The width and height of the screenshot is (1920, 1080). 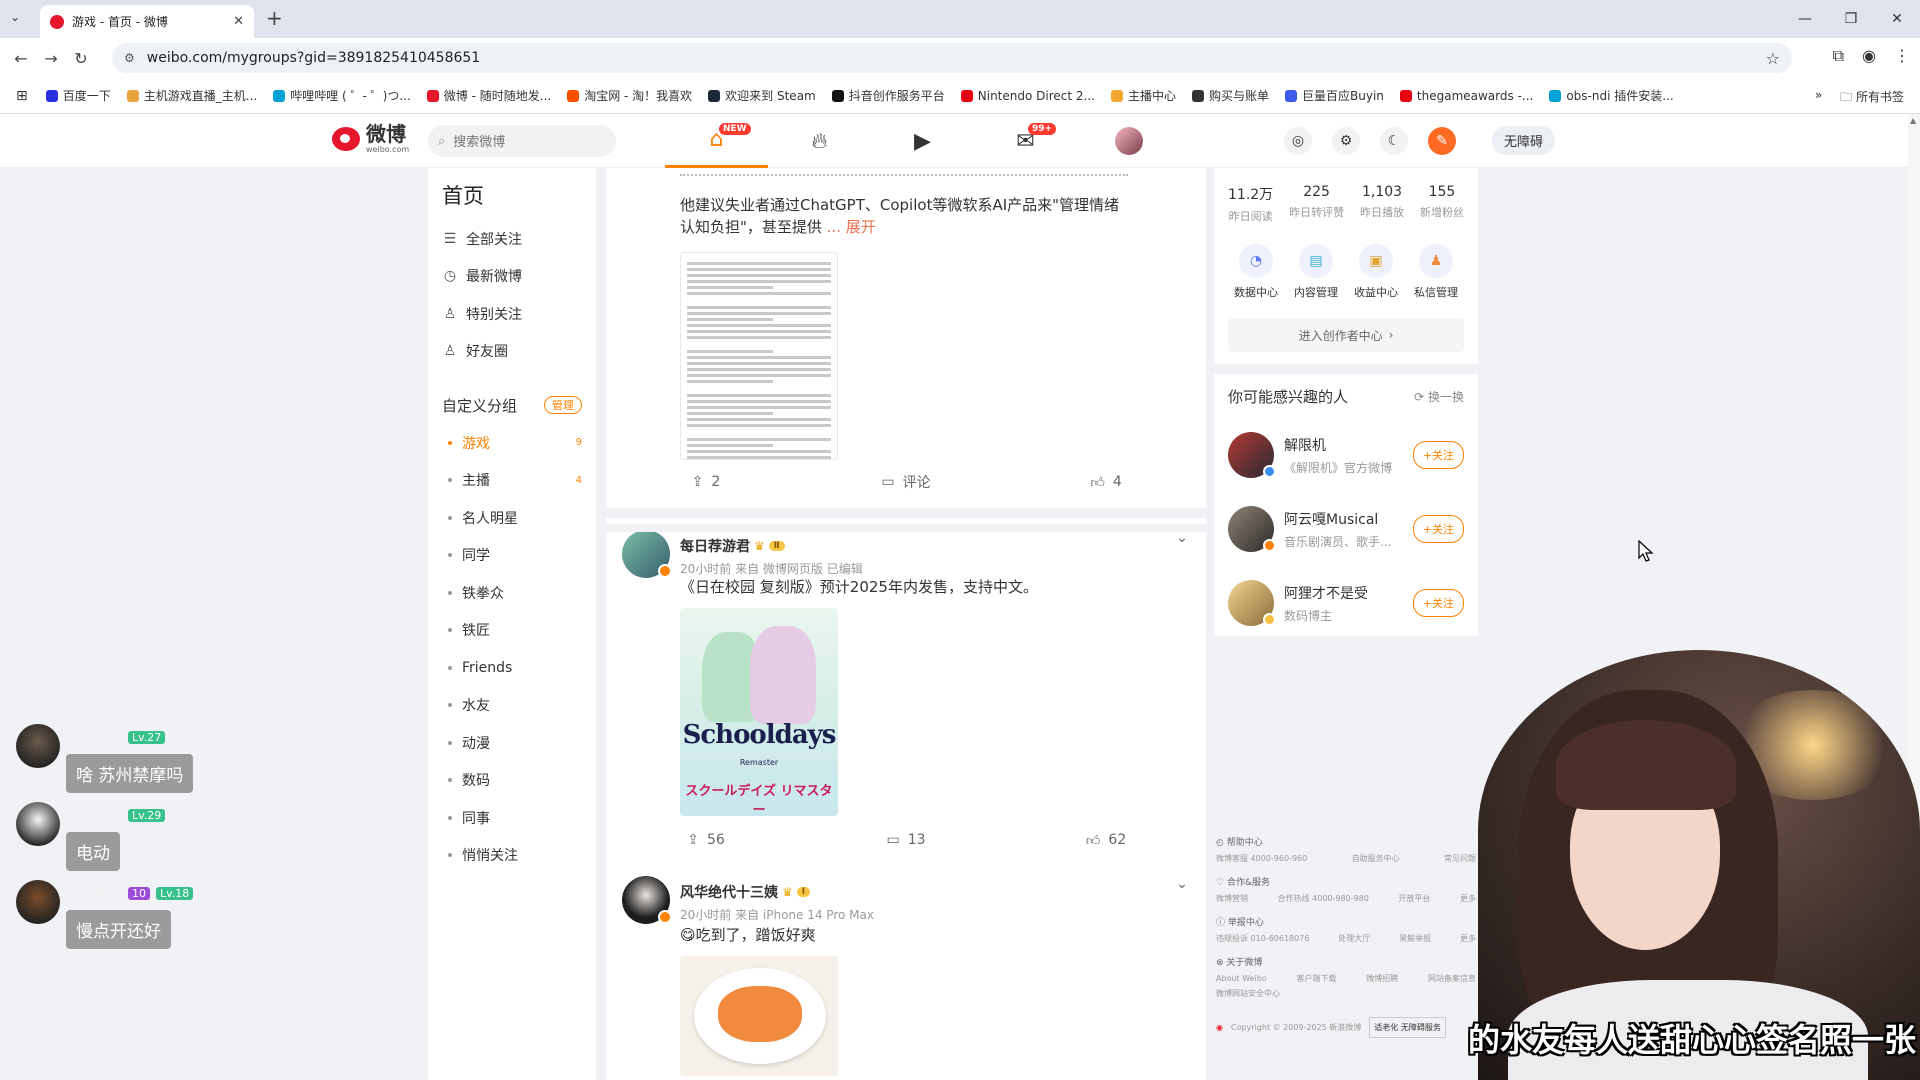 I want to click on extensions-icon: ⧉, so click(x=1838, y=56).